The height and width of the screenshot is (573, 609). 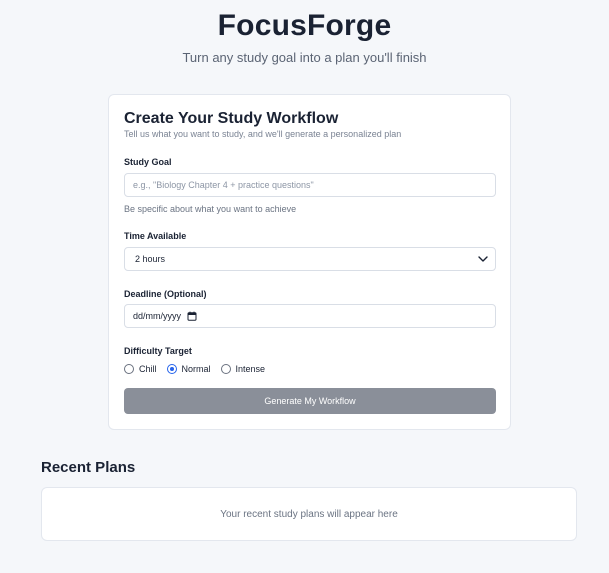 What do you see at coordinates (155, 236) in the screenshot?
I see `time-available-label: Time Available` at bounding box center [155, 236].